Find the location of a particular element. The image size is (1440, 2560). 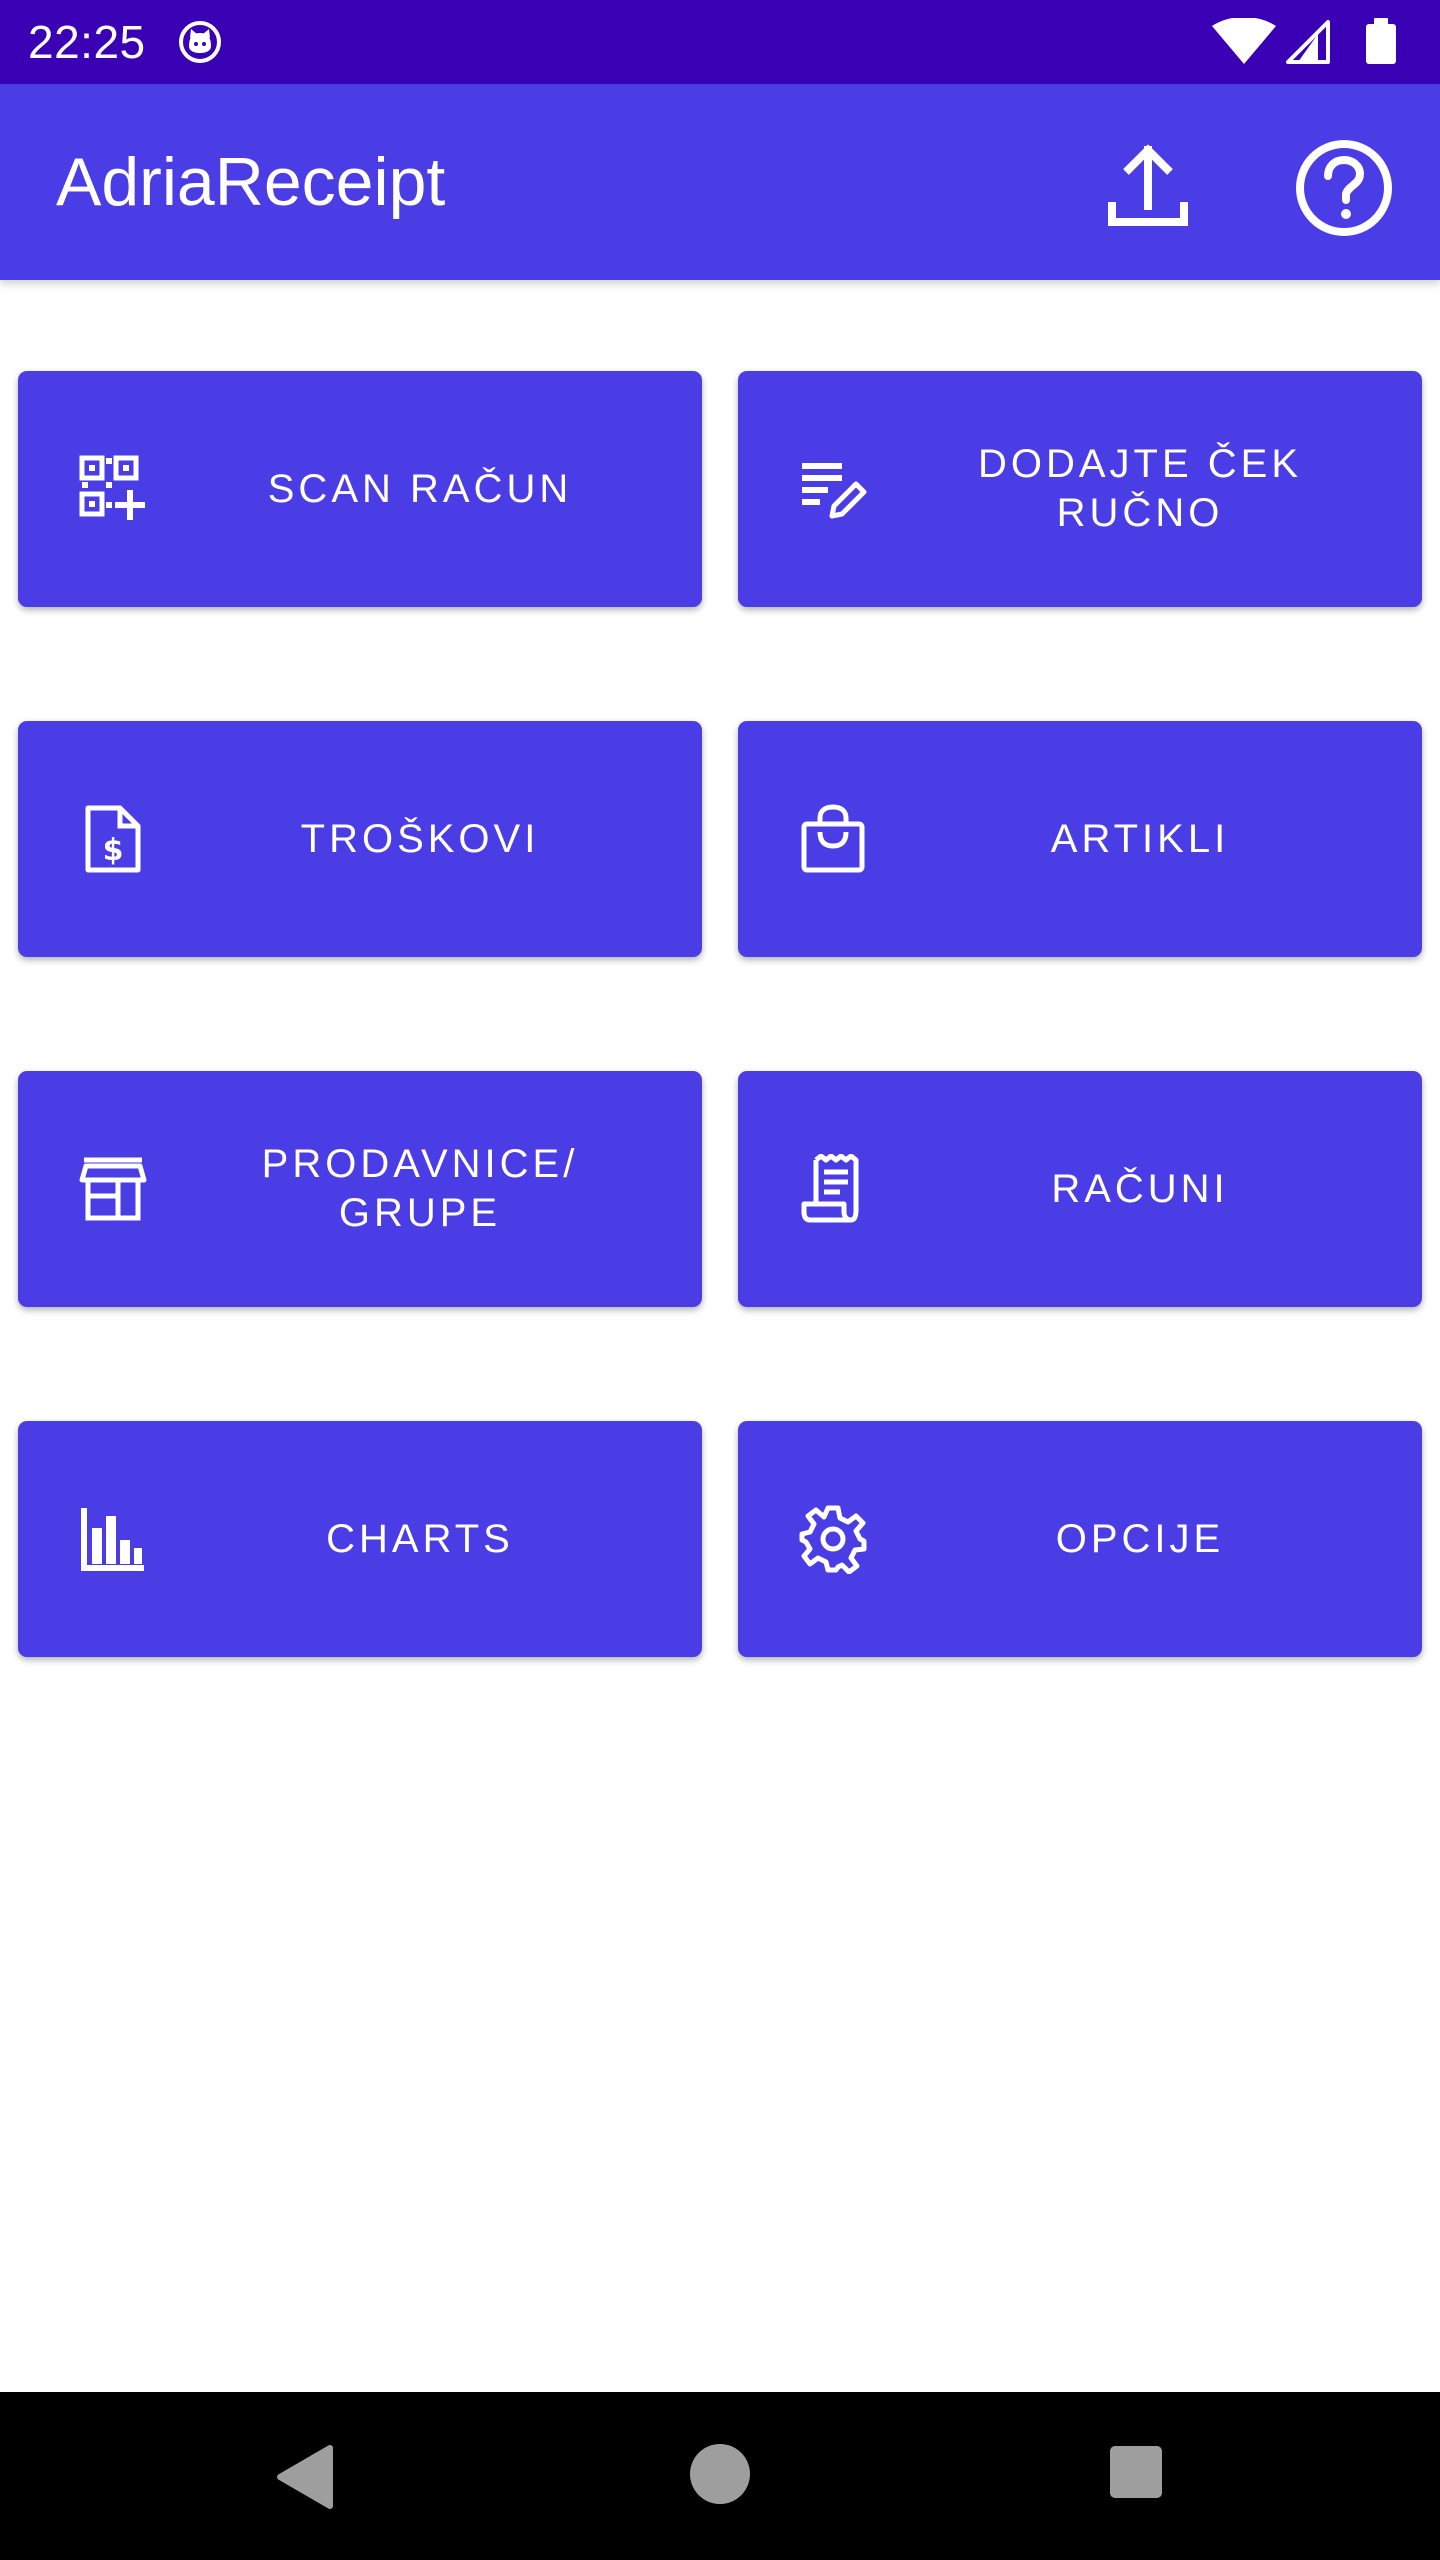

options-button: OPCIJE is located at coordinates (1080, 1539).